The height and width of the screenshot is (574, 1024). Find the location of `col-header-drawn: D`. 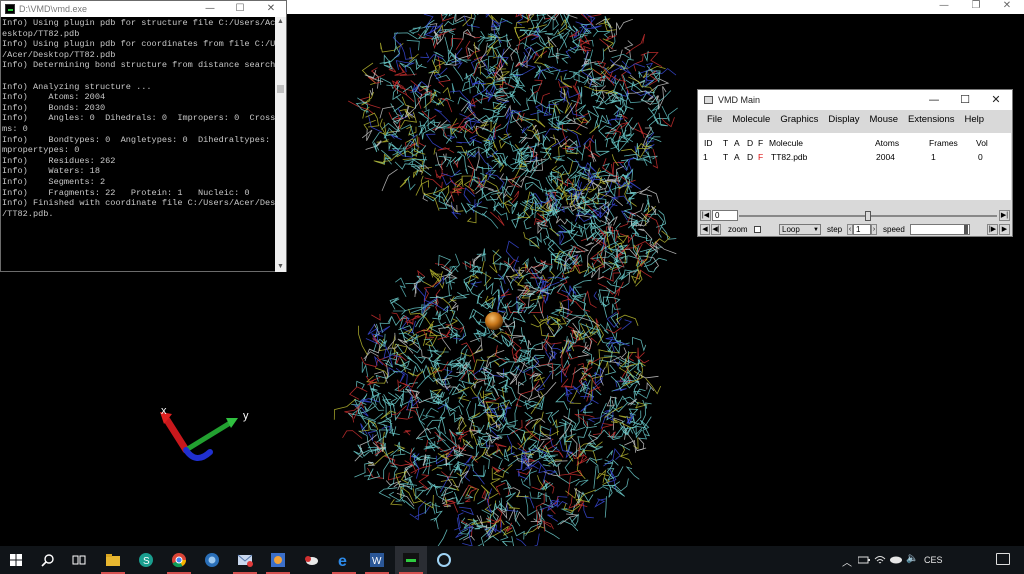

col-header-drawn: D is located at coordinates (750, 143).